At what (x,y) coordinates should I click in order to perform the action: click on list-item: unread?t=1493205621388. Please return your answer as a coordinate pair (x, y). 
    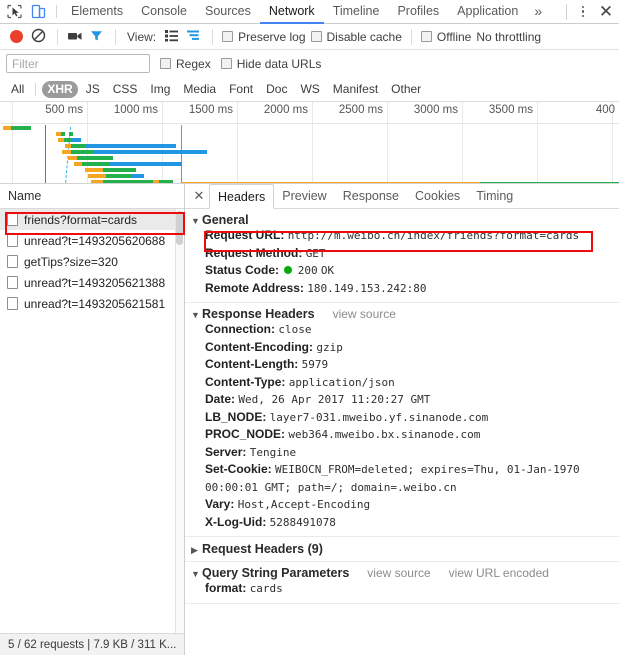
    Looking at the image, I should click on (92, 282).